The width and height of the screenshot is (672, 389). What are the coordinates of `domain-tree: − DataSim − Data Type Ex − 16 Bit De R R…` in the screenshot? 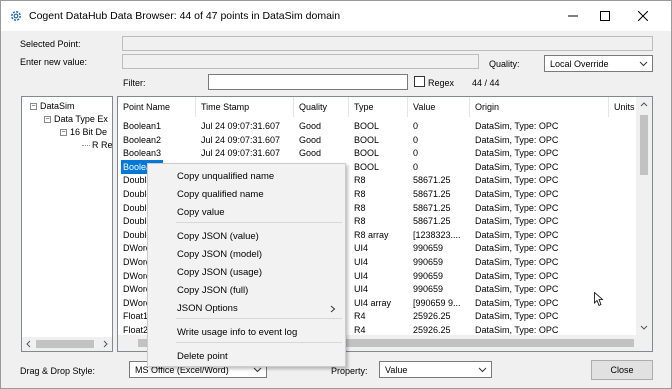 It's located at (67, 224).